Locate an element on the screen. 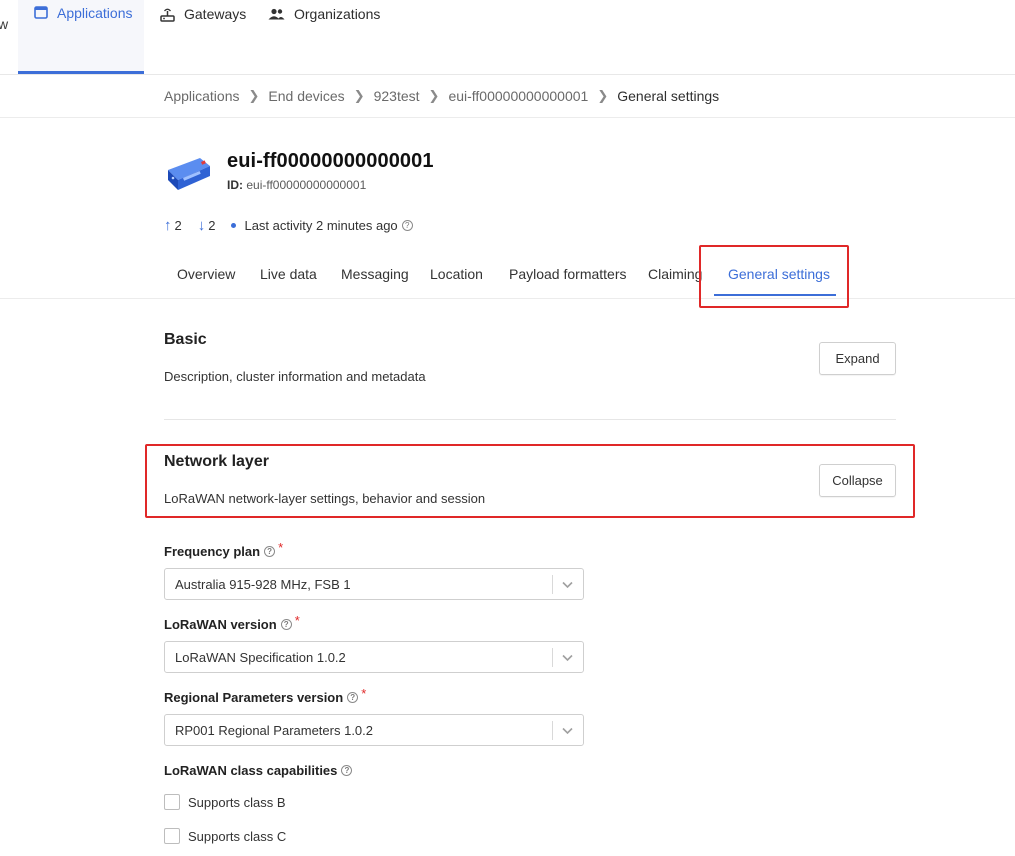 This screenshot has height=856, width=1015. class-c-option: Supports class C is located at coordinates (225, 836).